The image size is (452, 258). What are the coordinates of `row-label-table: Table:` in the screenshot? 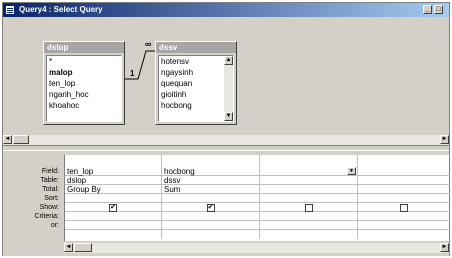 It's located at (49, 180).